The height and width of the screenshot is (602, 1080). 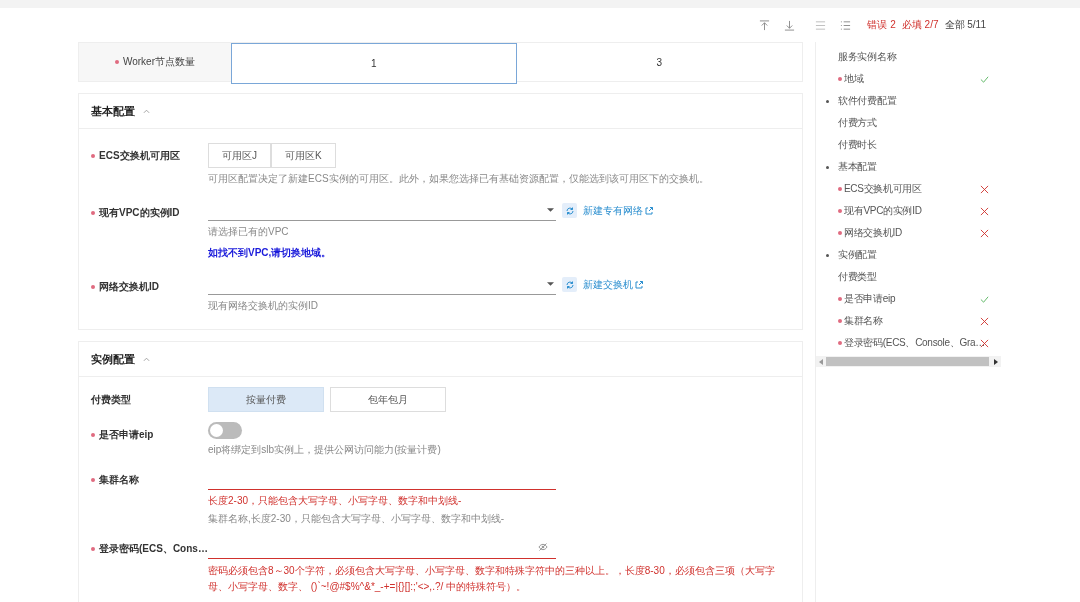 What do you see at coordinates (335, 501) in the screenshot?
I see `error-message: 长度2-30，只能包含大写字母、小写字母、数字和中划线-` at bounding box center [335, 501].